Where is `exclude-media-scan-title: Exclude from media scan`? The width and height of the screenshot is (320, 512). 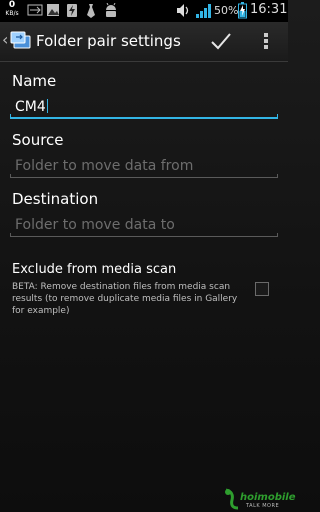 exclude-media-scan-title: Exclude from media scan is located at coordinates (94, 269).